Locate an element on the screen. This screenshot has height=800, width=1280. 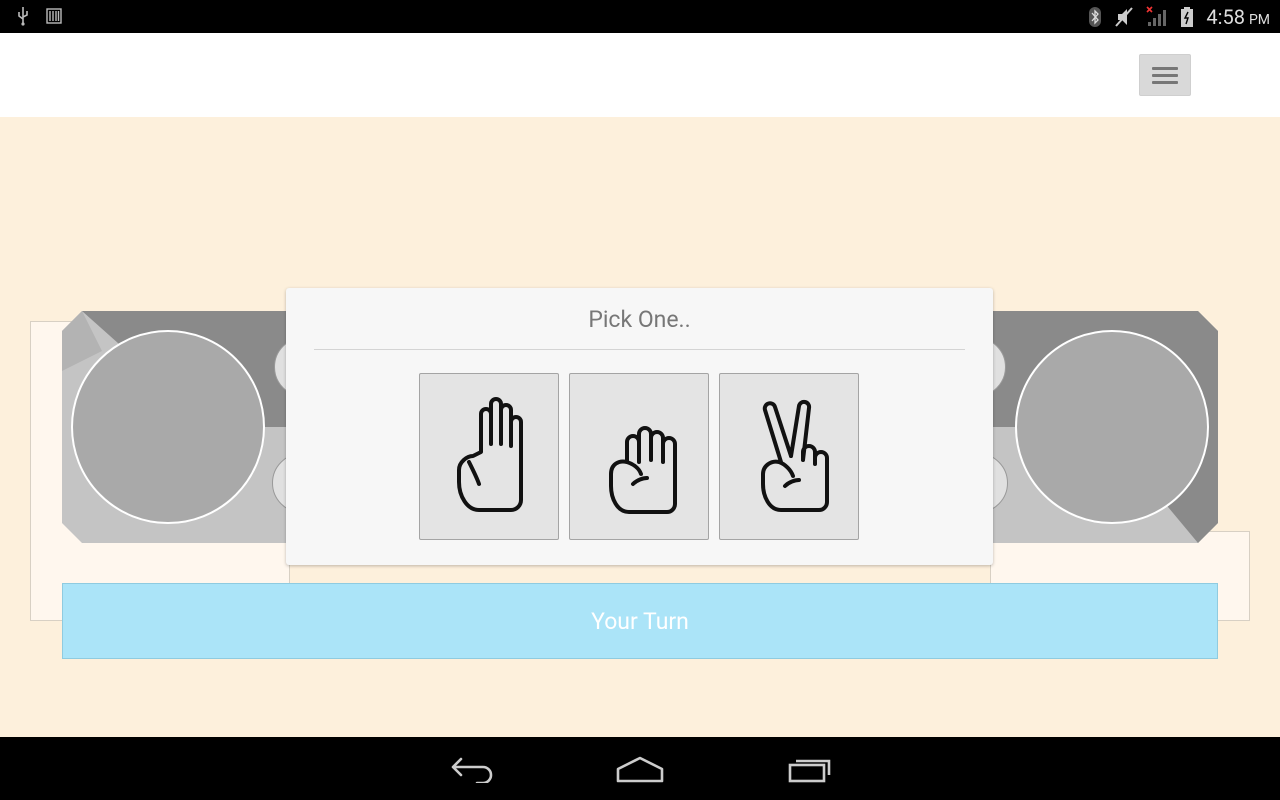
home-icon is located at coordinates (640, 769).